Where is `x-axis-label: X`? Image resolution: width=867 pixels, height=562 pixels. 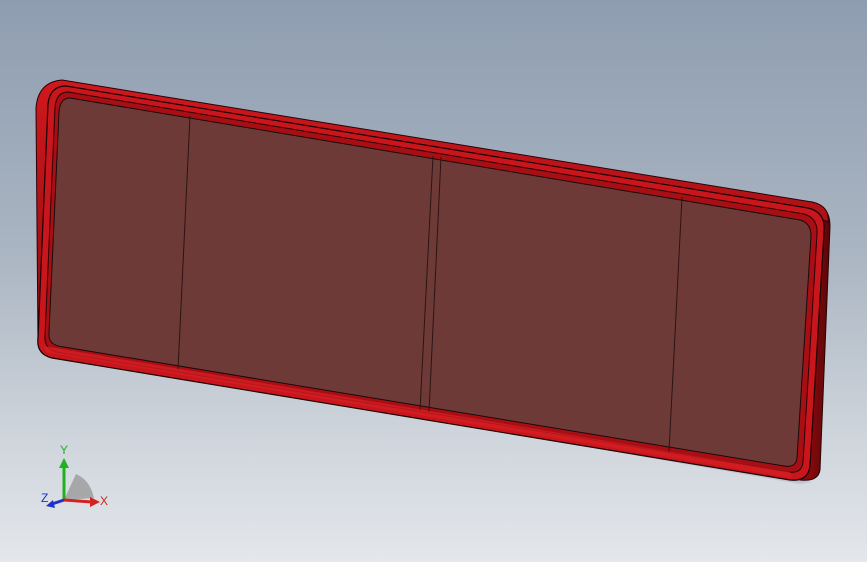
x-axis-label: X is located at coordinates (104, 501).